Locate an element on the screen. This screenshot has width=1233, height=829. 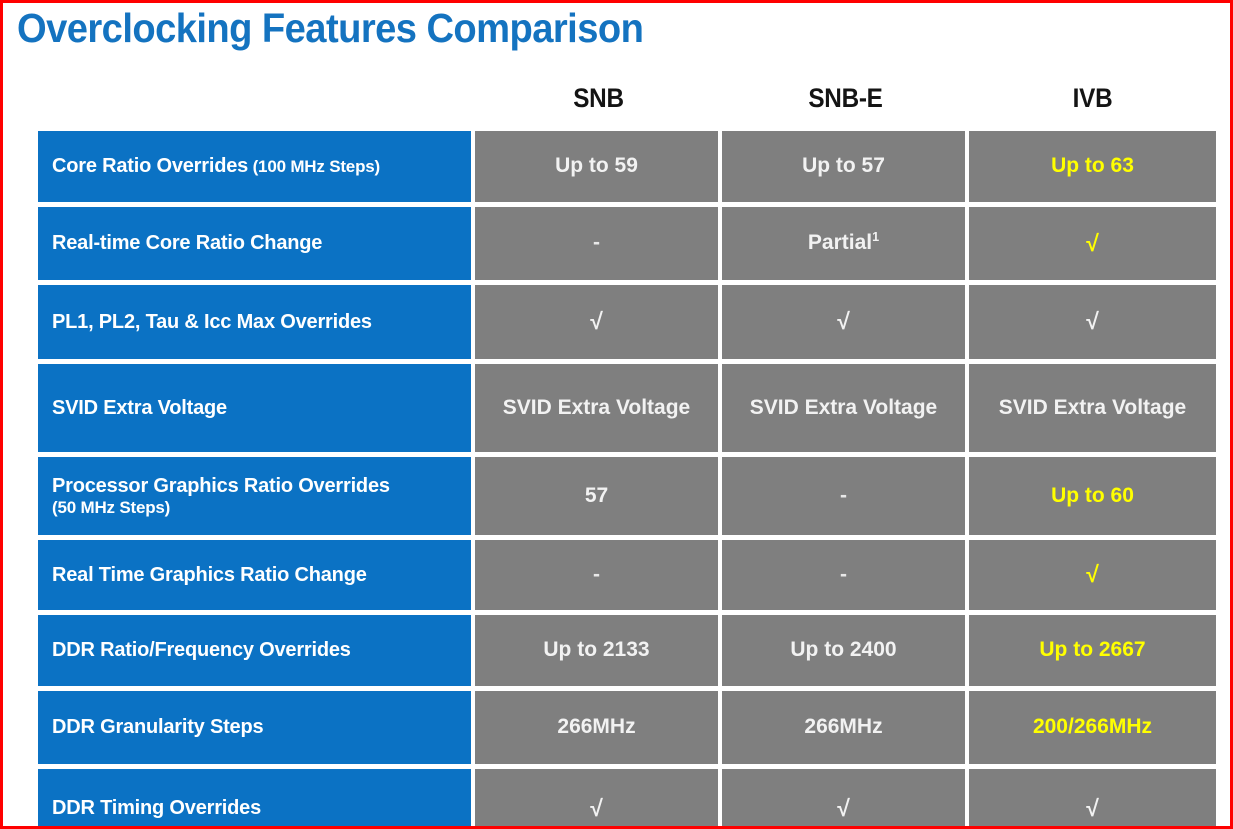
cell-ivb: 200/266MHz is located at coordinates (1092, 730).